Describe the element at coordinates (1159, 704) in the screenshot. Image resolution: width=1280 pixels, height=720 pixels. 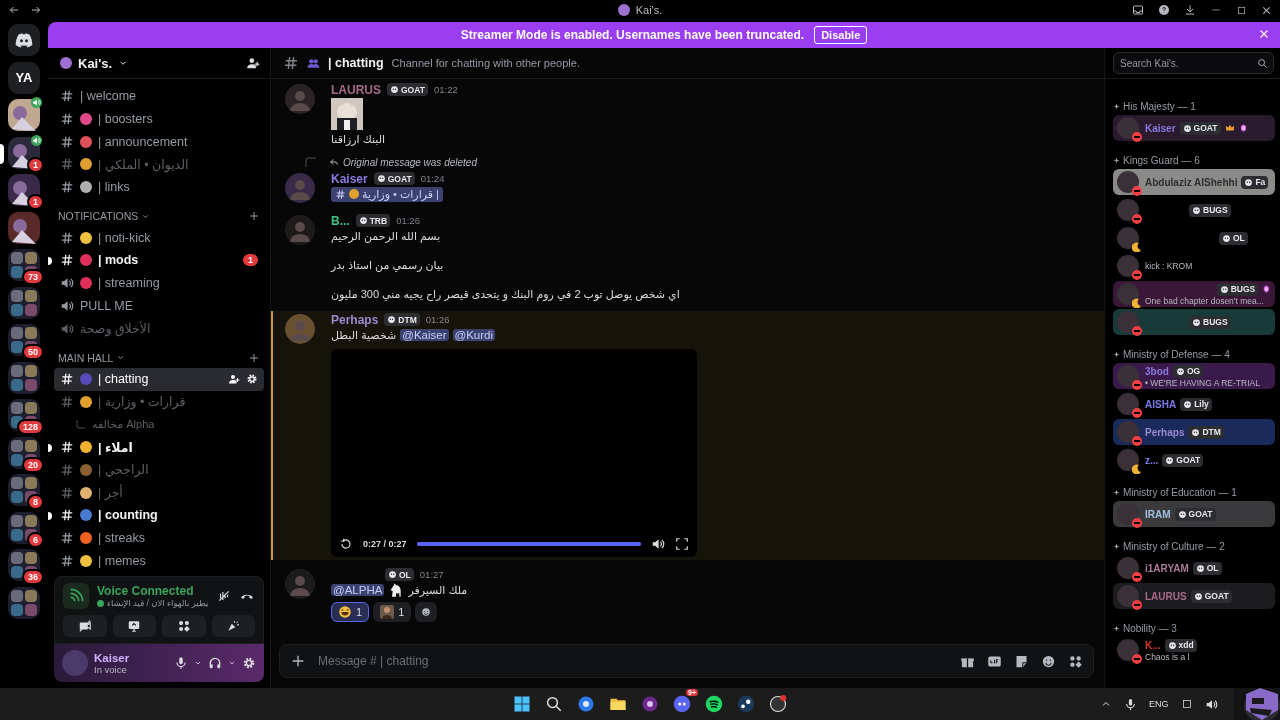
I see `language-indicator: ENG` at that location.